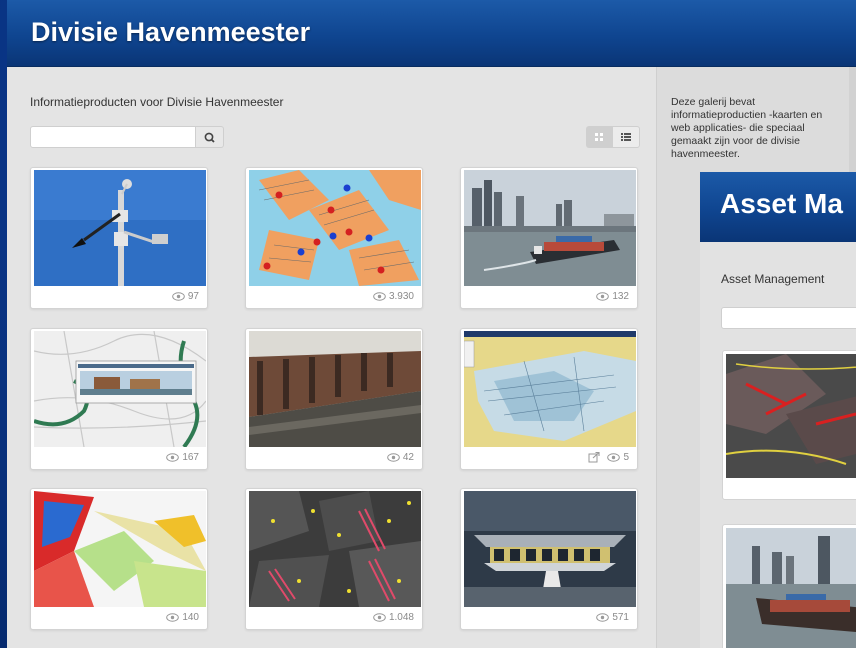  I want to click on view-count: 3.930, so click(393, 296).